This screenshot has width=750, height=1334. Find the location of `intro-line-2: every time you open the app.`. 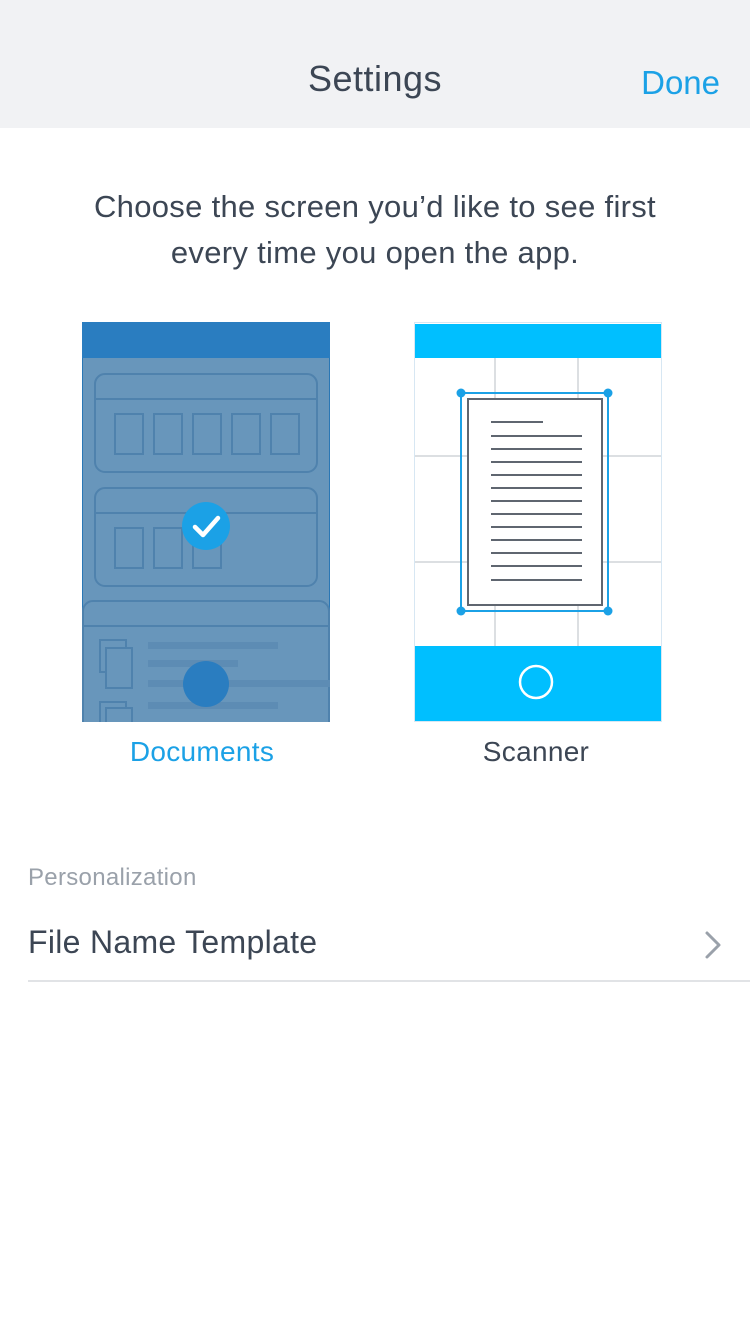

intro-line-2: every time you open the app. is located at coordinates (375, 252).